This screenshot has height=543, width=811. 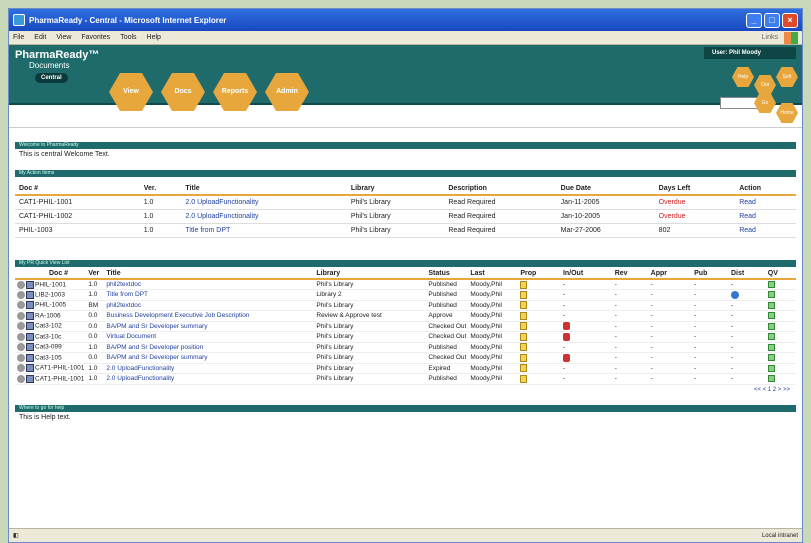 What do you see at coordinates (586, 379) in the screenshot?
I see `qv-inout: -` at bounding box center [586, 379].